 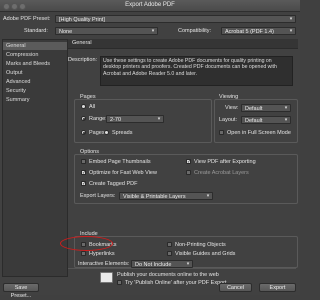 What do you see at coordinates (154, 197) in the screenshot?
I see `export-layers-value: Visible & Printable Layers` at bounding box center [154, 197].